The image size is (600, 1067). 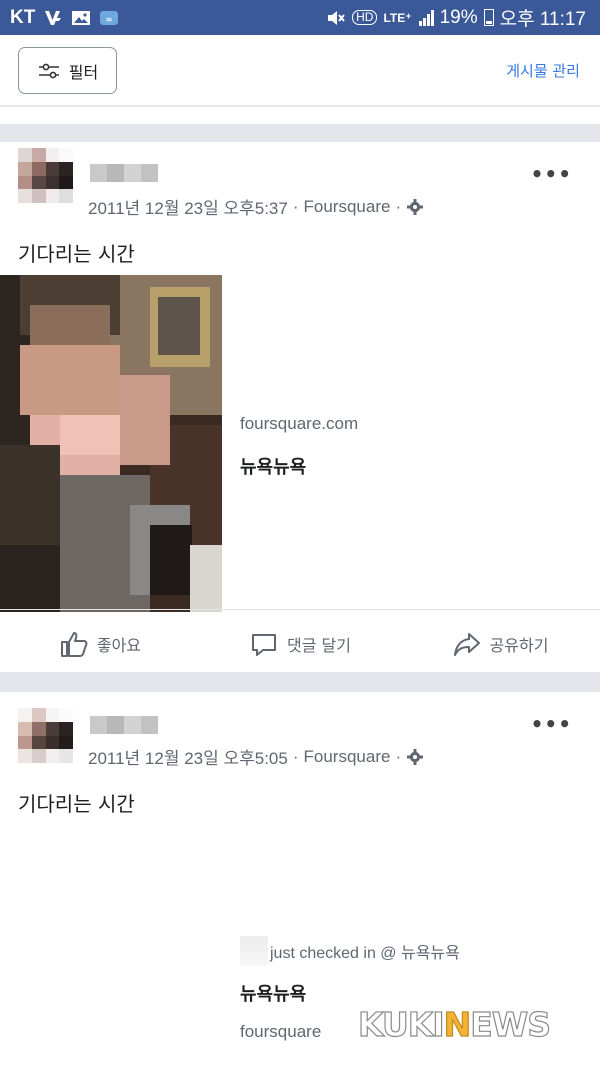 What do you see at coordinates (466, 644) in the screenshot?
I see `share-icon` at bounding box center [466, 644].